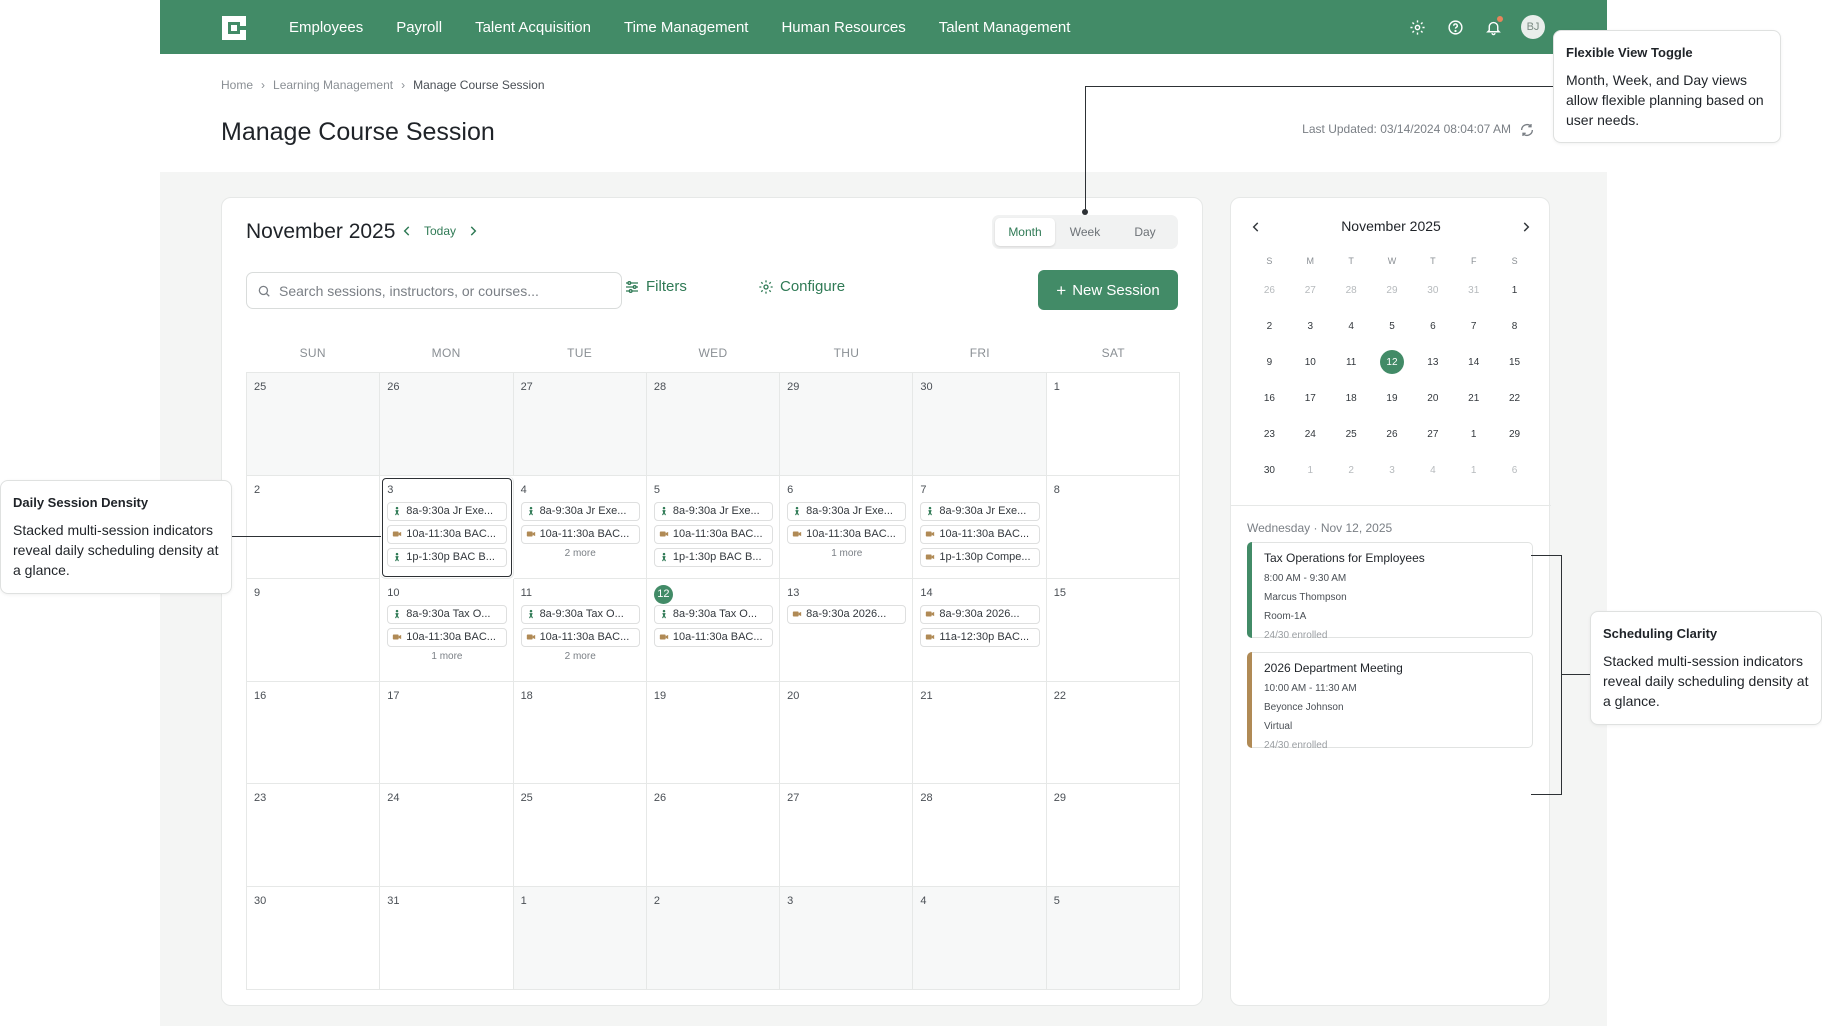 The height and width of the screenshot is (1026, 1822). What do you see at coordinates (314, 630) in the screenshot?
I see `calendar-day-cell: 9` at bounding box center [314, 630].